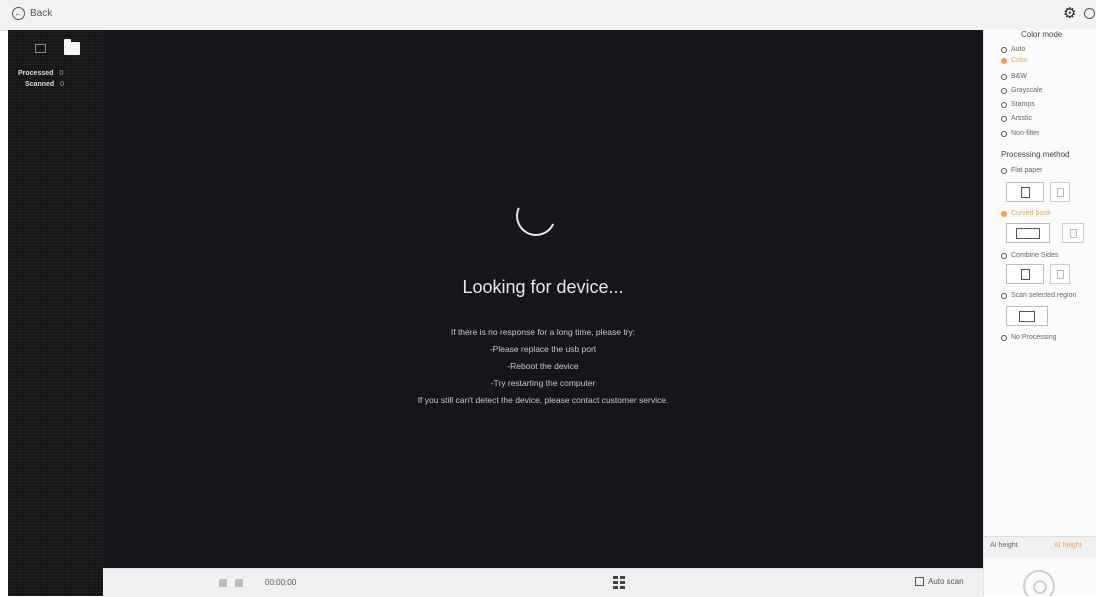 This screenshot has height=597, width=1096. I want to click on scan-timer: 00:00:00, so click(281, 582).